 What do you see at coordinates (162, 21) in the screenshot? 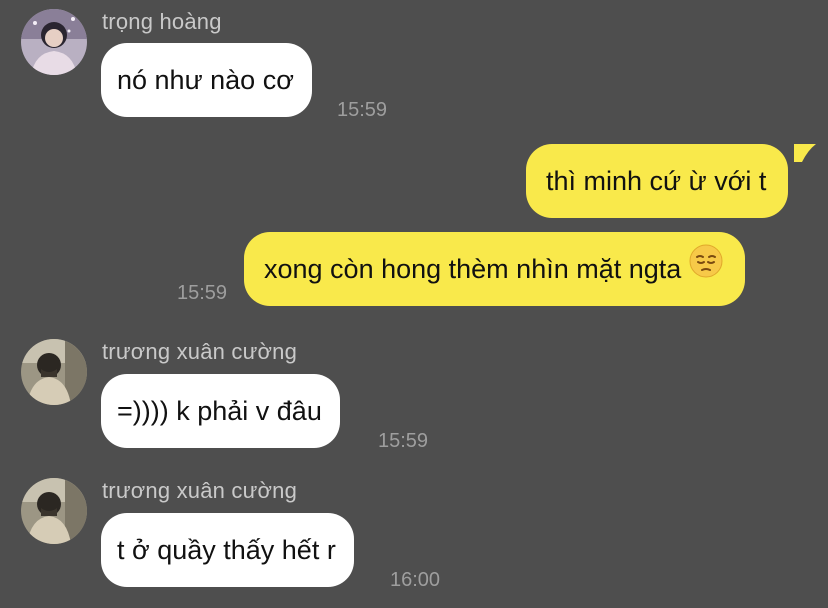
I see `sender-name: trọng hoàng` at bounding box center [162, 21].